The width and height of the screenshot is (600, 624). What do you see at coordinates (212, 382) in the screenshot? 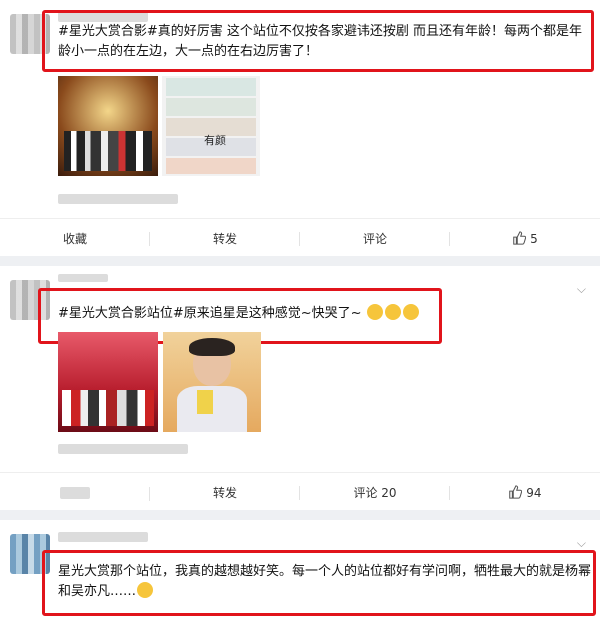
I see `photo-portrait` at bounding box center [212, 382].